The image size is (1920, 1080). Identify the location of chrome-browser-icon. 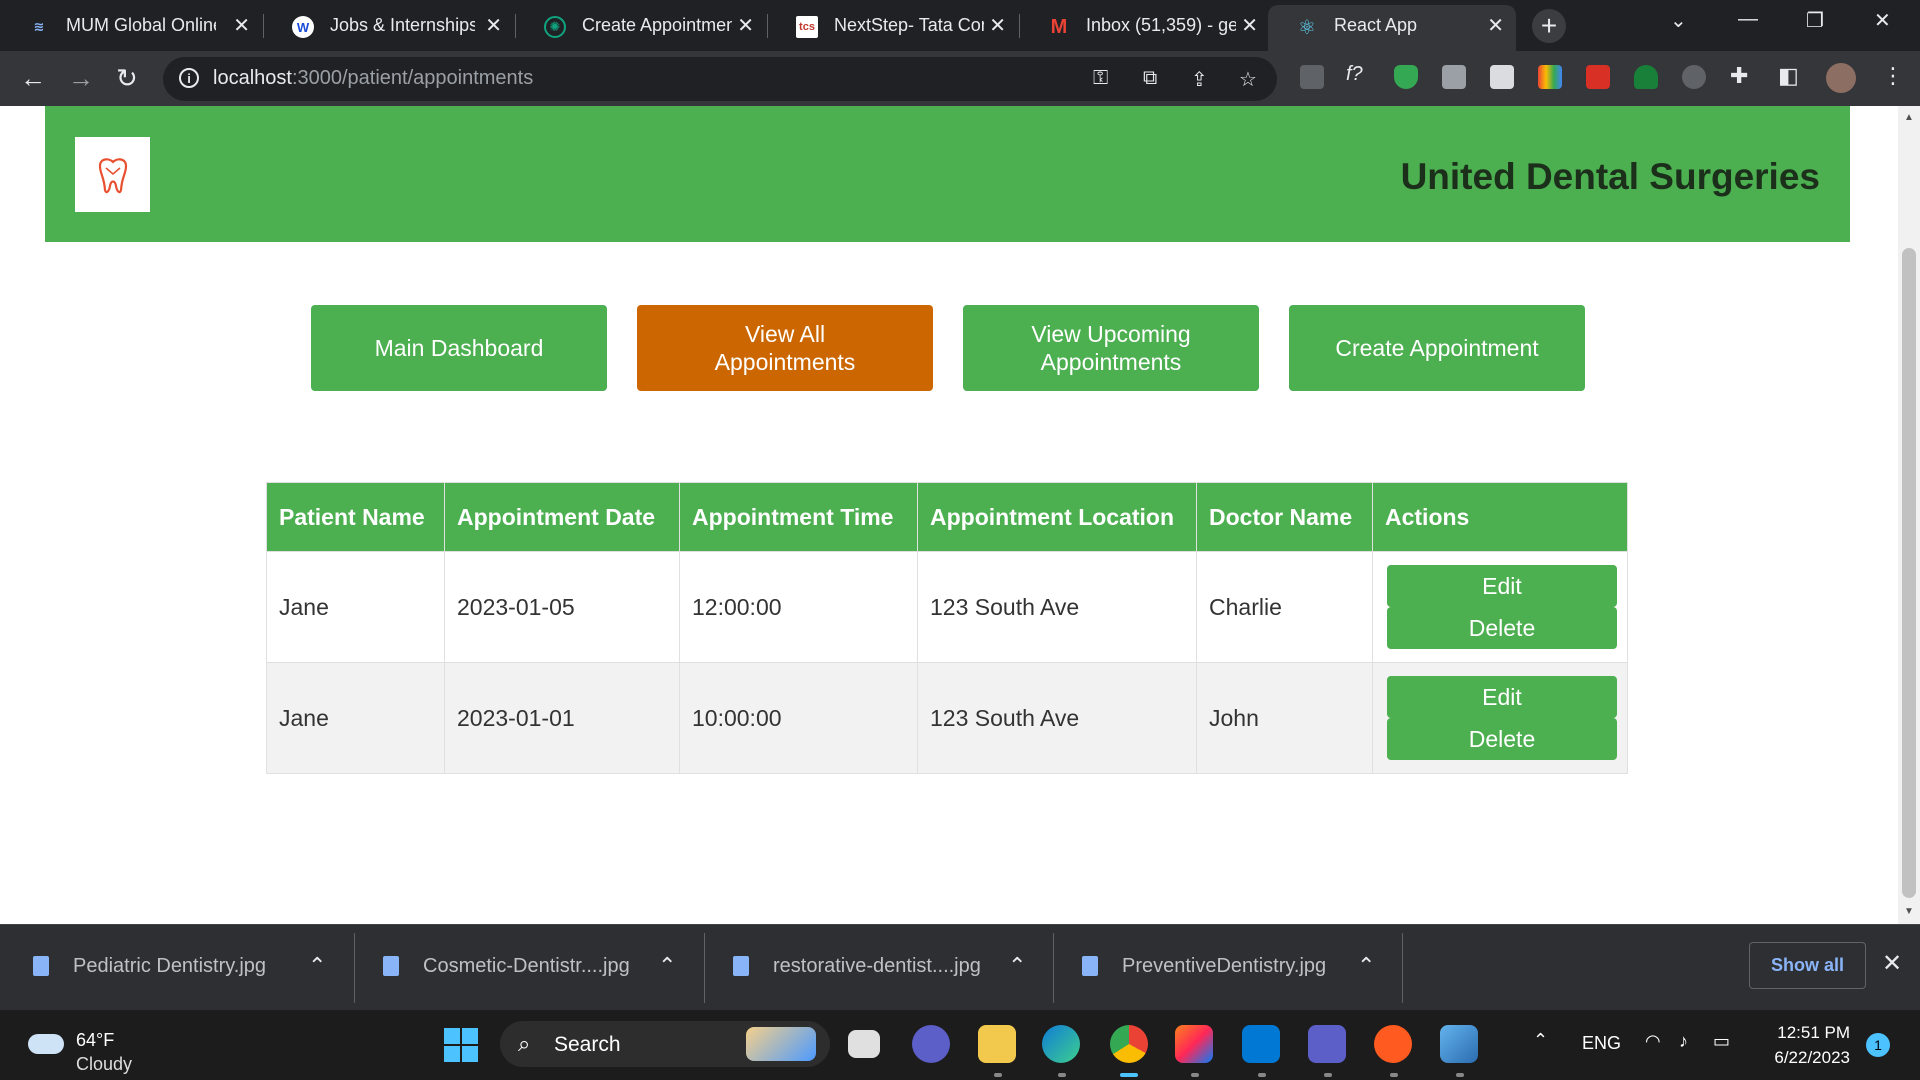
(1129, 1044).